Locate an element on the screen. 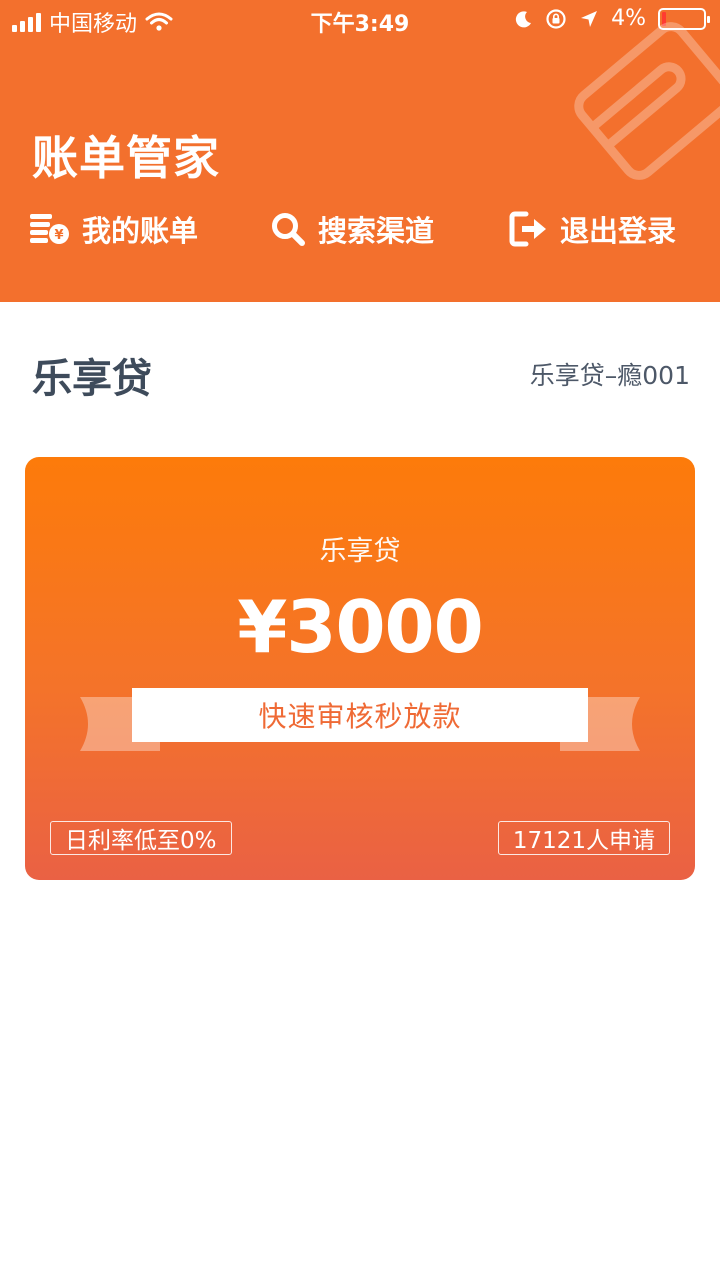  nav-logout: 退出登录 is located at coordinates (592, 229).